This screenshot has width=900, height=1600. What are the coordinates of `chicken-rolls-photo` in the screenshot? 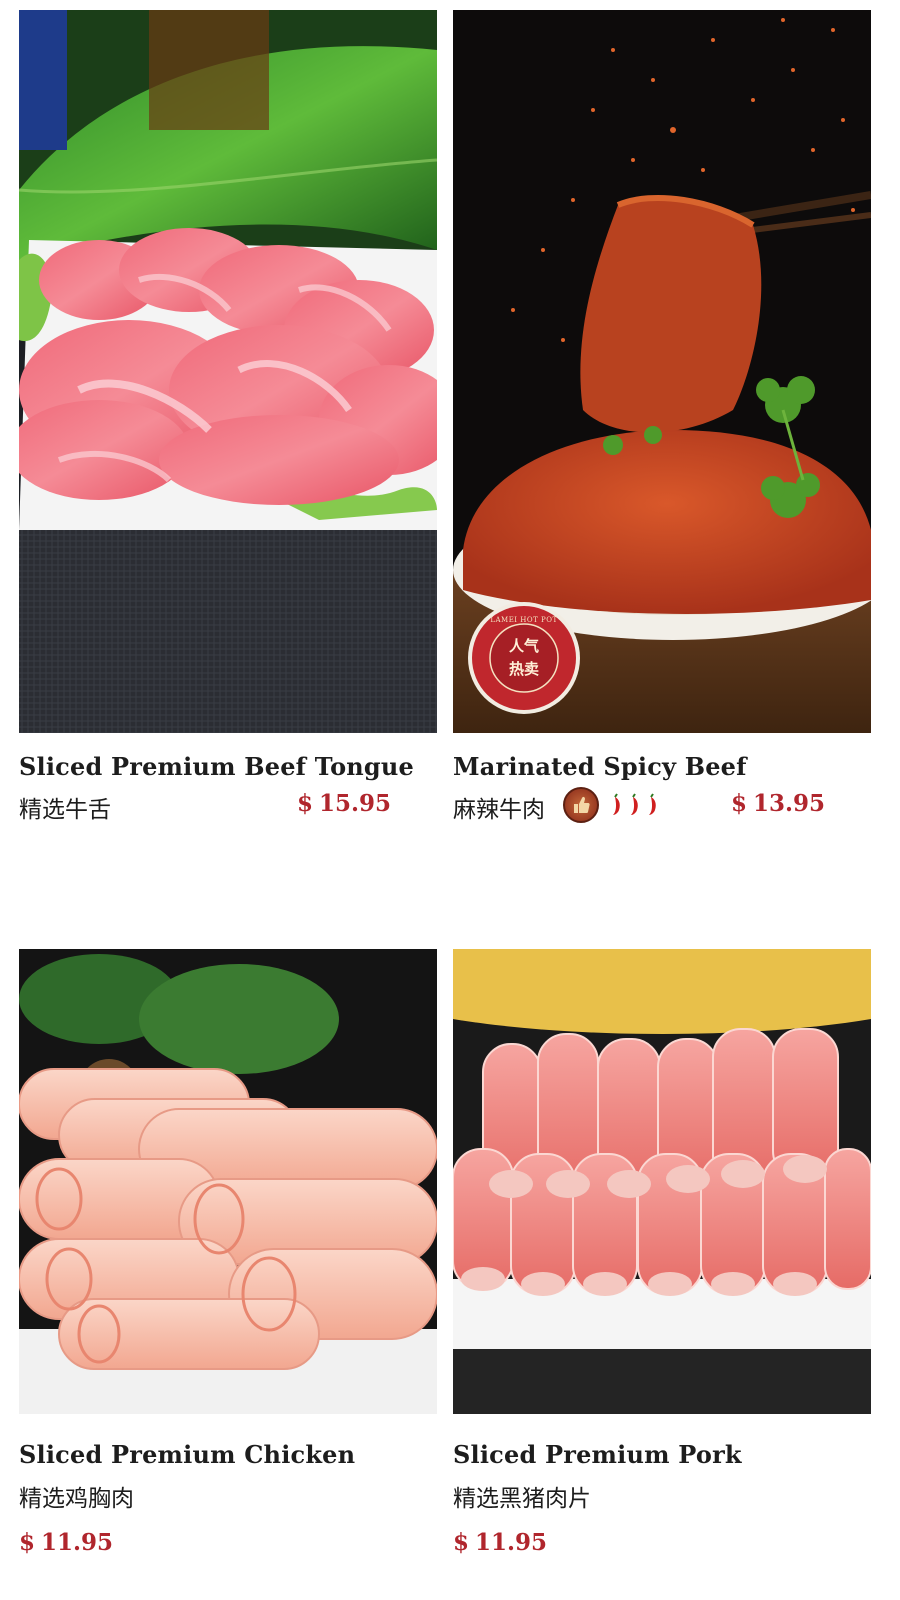 It's located at (228, 1181).